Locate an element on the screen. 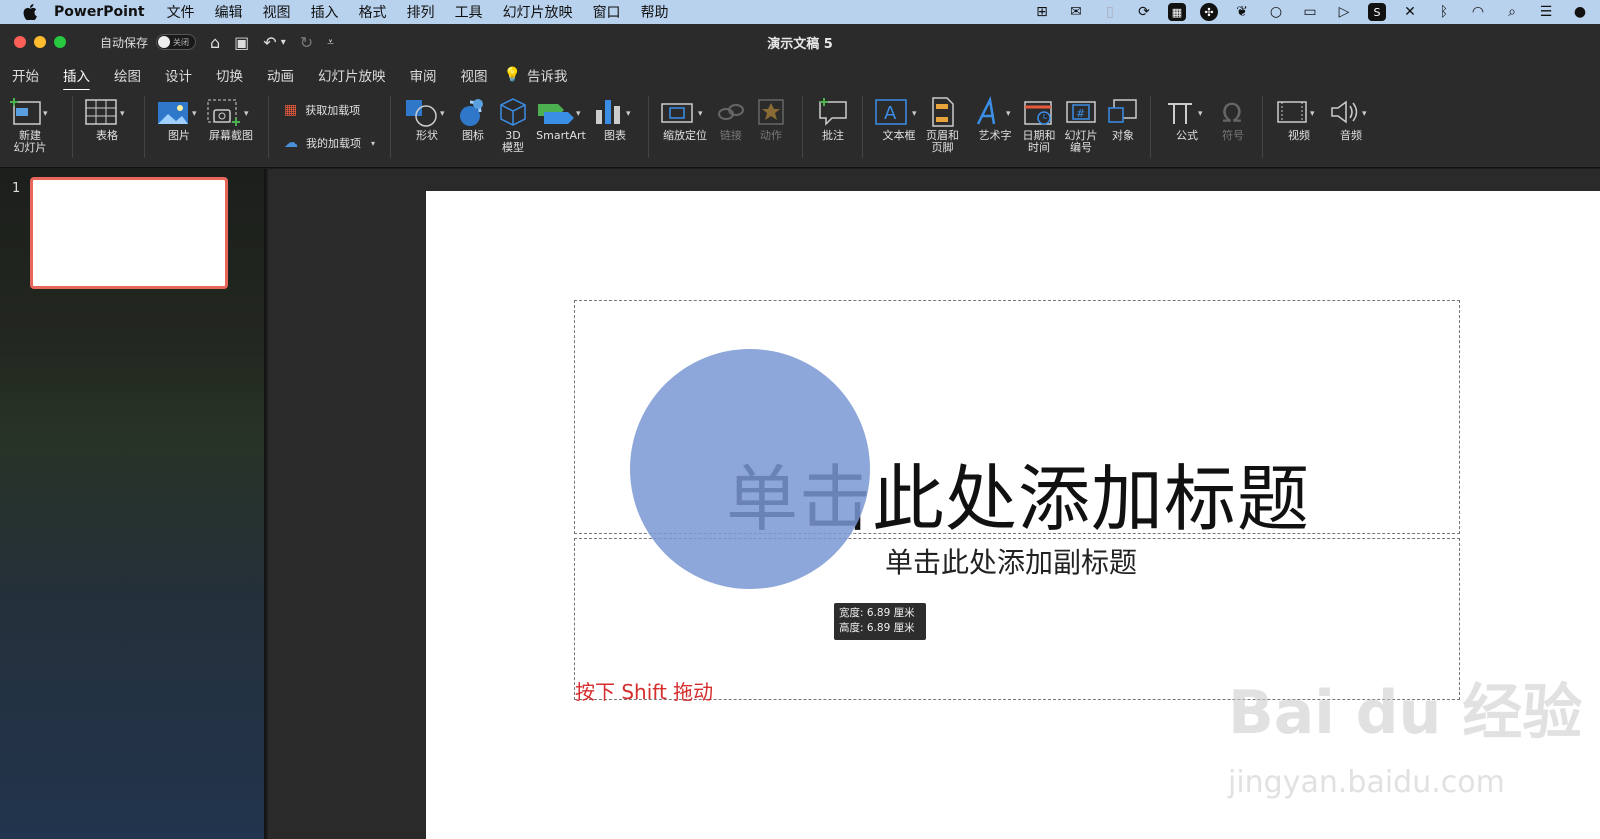  tab-animations: 动画 is located at coordinates (280, 75).